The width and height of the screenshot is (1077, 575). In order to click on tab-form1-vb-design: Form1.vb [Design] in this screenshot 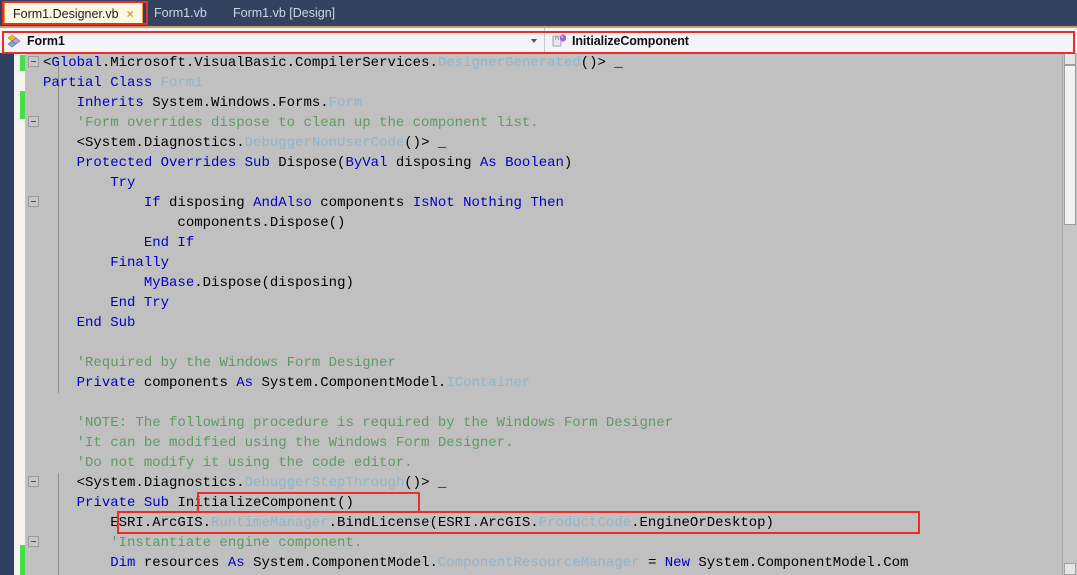, I will do `click(284, 13)`.